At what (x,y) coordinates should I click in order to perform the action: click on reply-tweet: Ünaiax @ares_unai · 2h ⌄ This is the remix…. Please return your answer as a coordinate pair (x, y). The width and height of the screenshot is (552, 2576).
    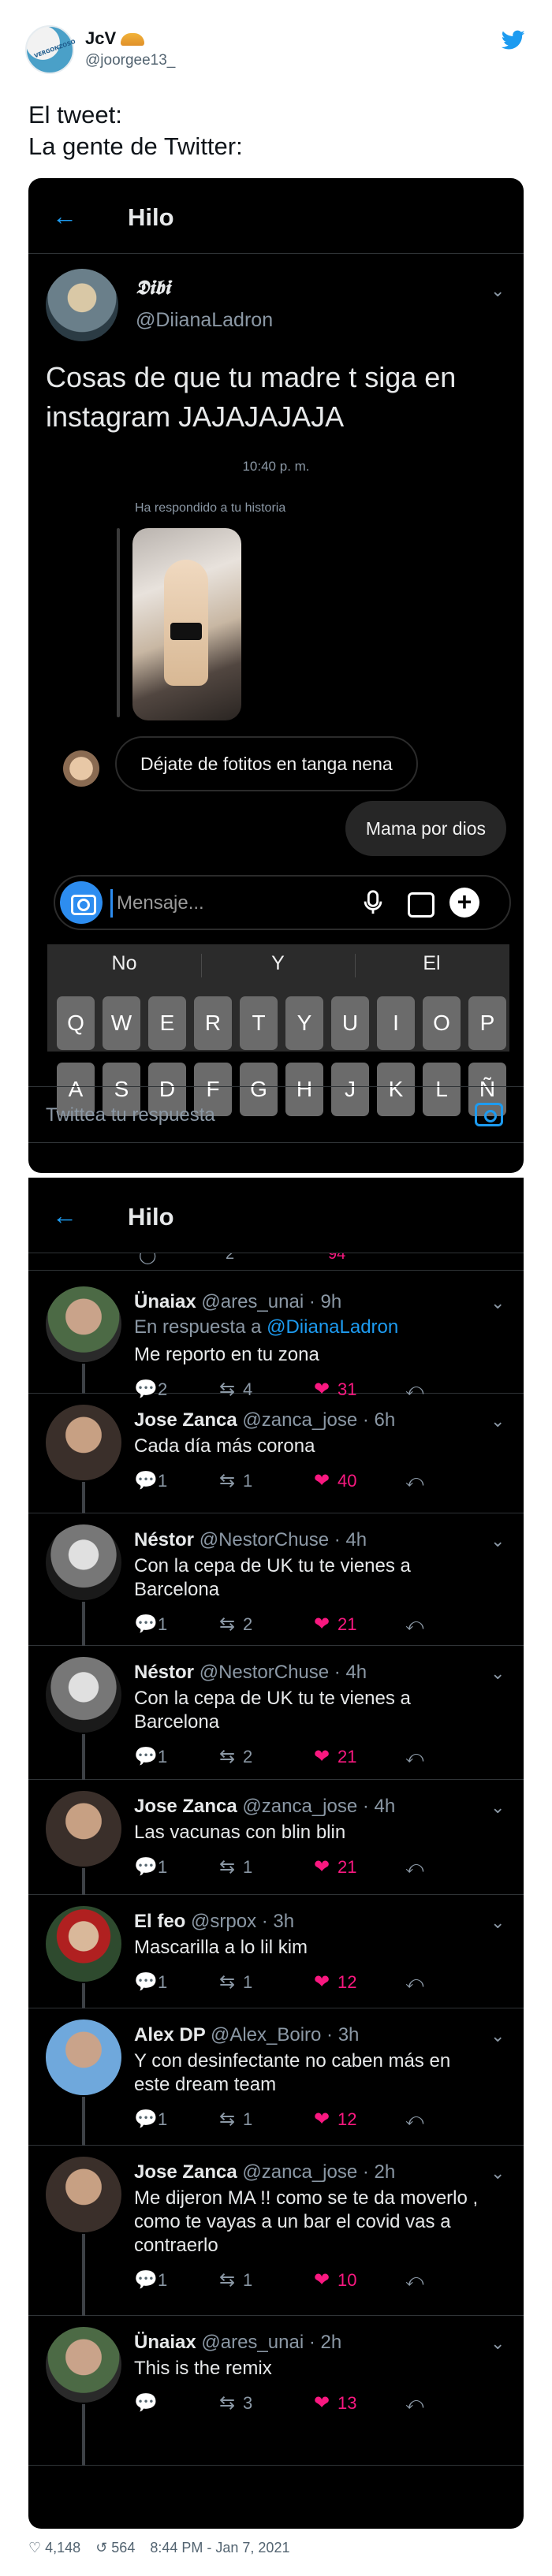
    Looking at the image, I should click on (276, 2391).